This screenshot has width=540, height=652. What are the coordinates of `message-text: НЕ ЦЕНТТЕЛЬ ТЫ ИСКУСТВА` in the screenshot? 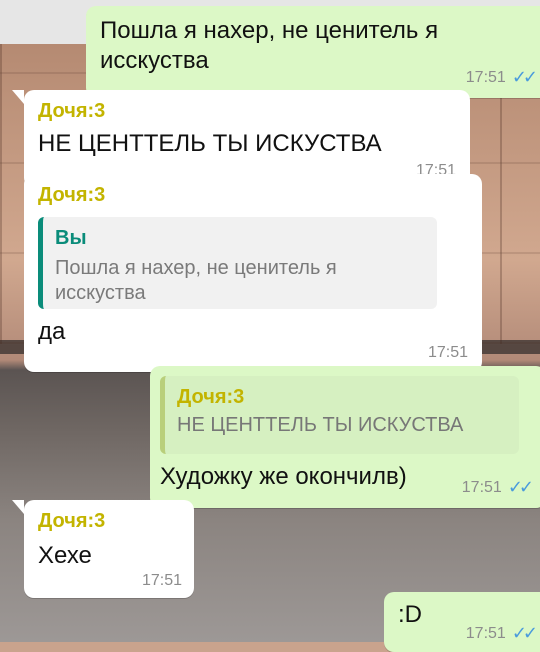 It's located at (210, 143).